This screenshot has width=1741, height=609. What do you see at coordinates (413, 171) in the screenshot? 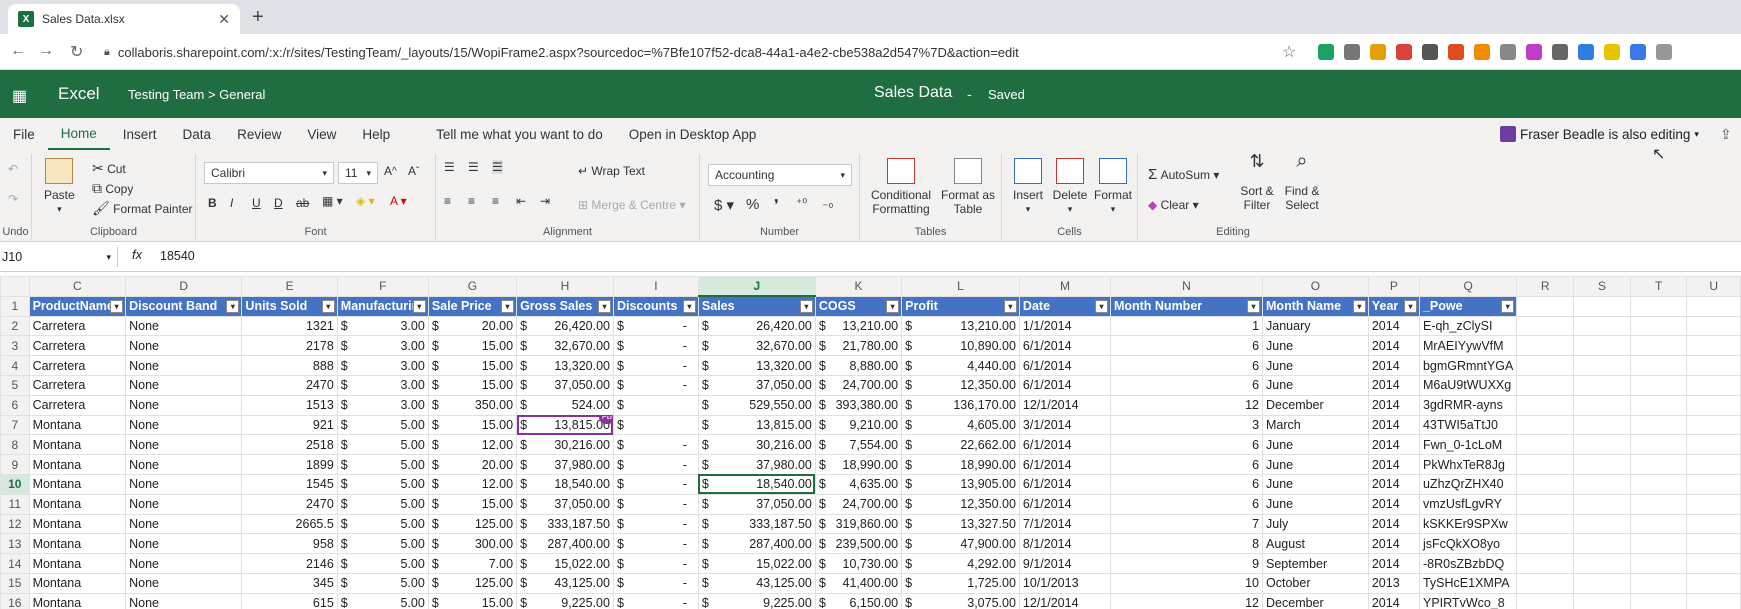
I see `shrink-font-icon: Aˇ` at bounding box center [413, 171].